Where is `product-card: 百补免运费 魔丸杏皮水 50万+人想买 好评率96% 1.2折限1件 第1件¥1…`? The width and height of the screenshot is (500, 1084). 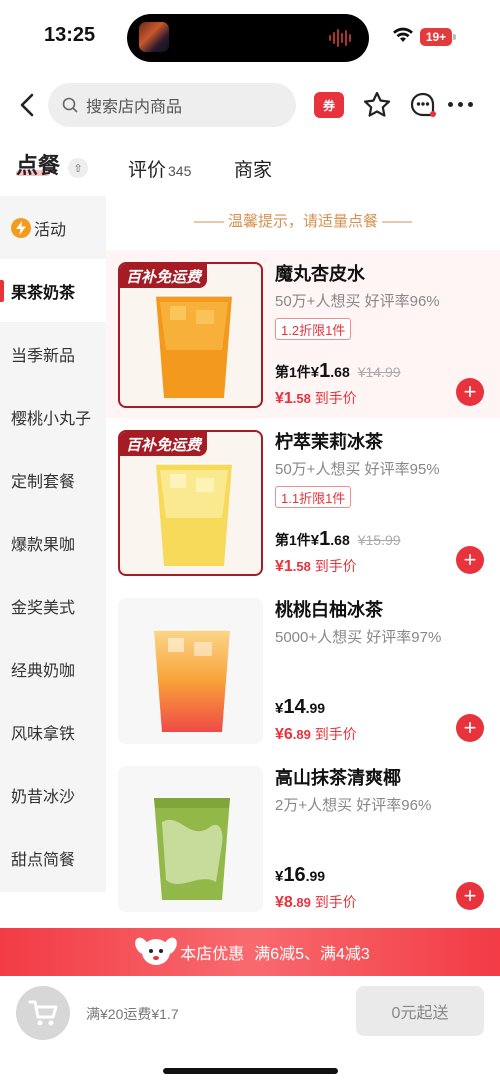 product-card: 百补免运费 魔丸杏皮水 50万+人想买 好评率96% 1.2折限1件 第1件¥1… is located at coordinates (303, 334).